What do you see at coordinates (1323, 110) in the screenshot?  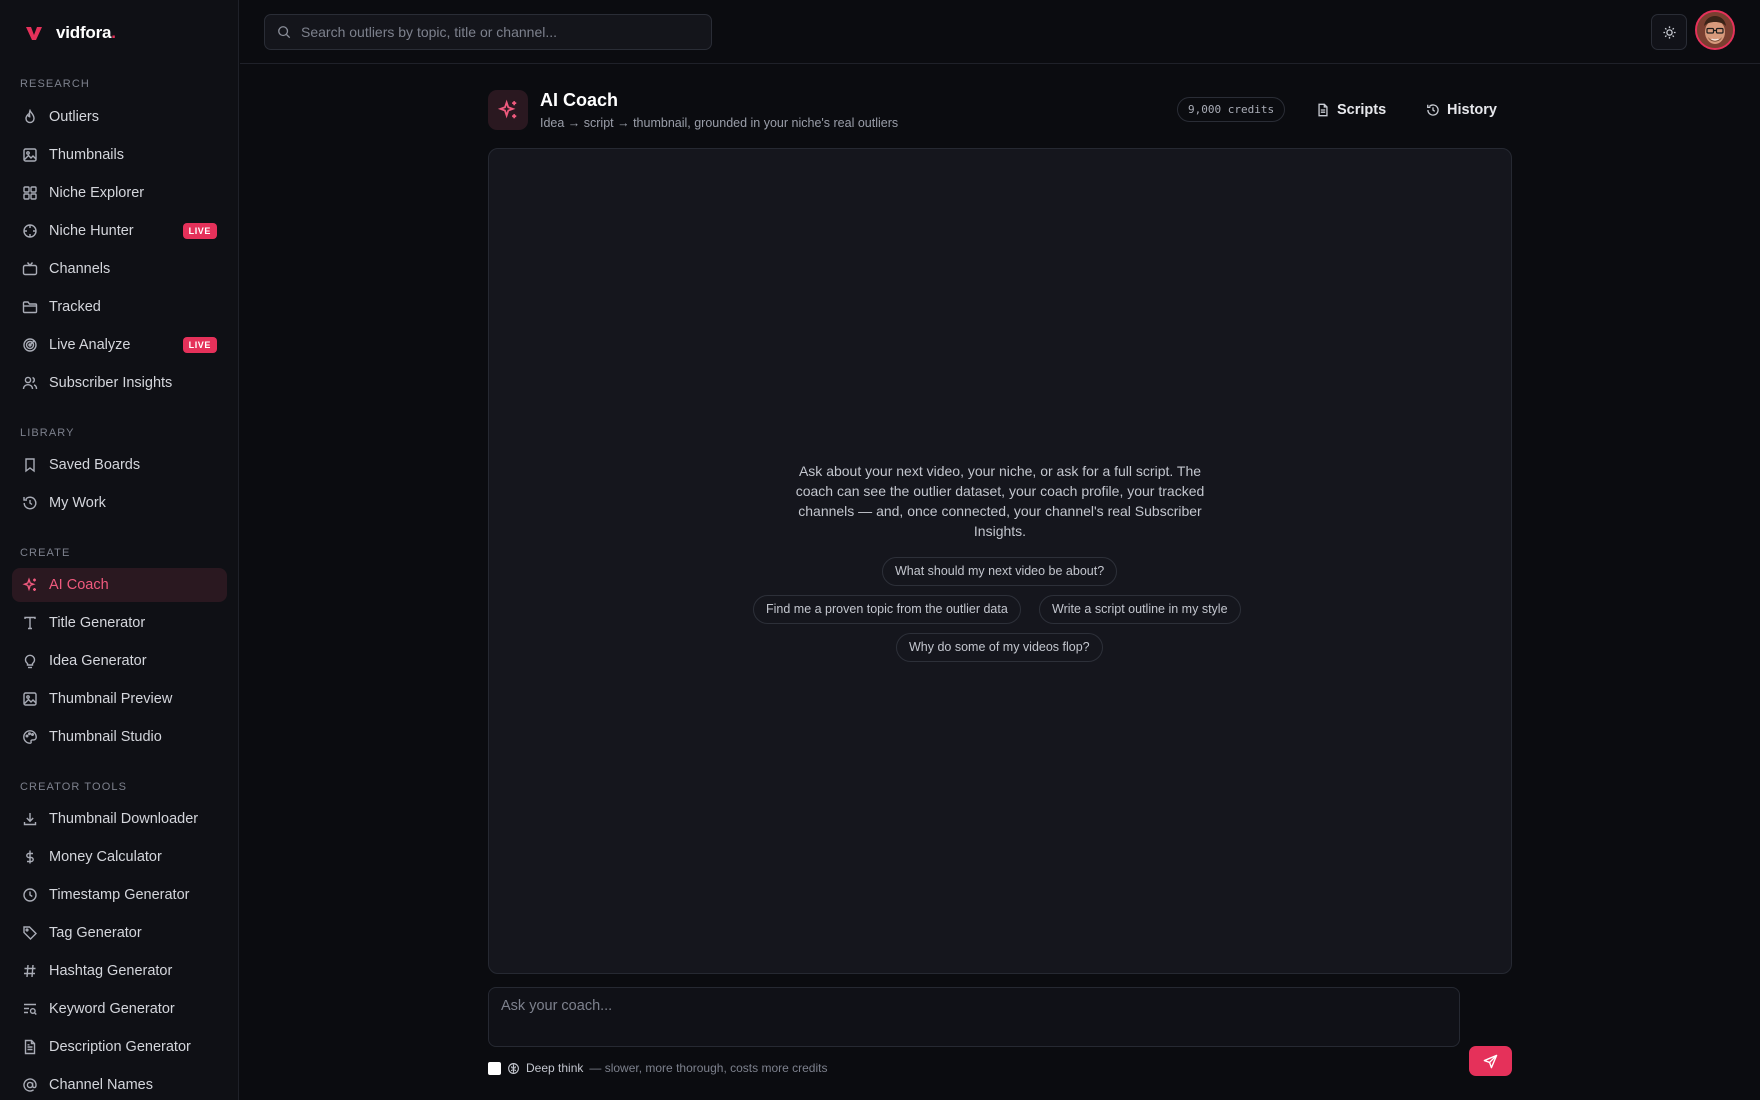 I see `file-text-icon` at bounding box center [1323, 110].